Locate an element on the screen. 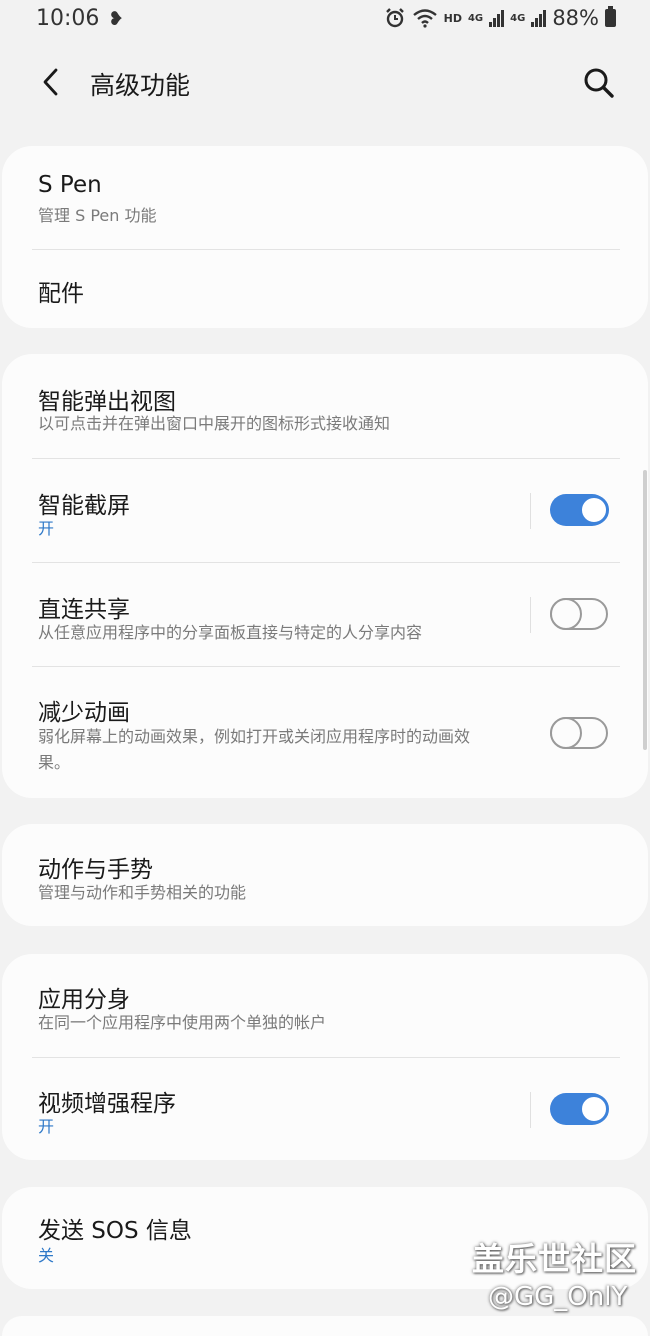  item-motions-gestures: 动作与手势 管理与动作和手势相关的功能 is located at coordinates (325, 875).